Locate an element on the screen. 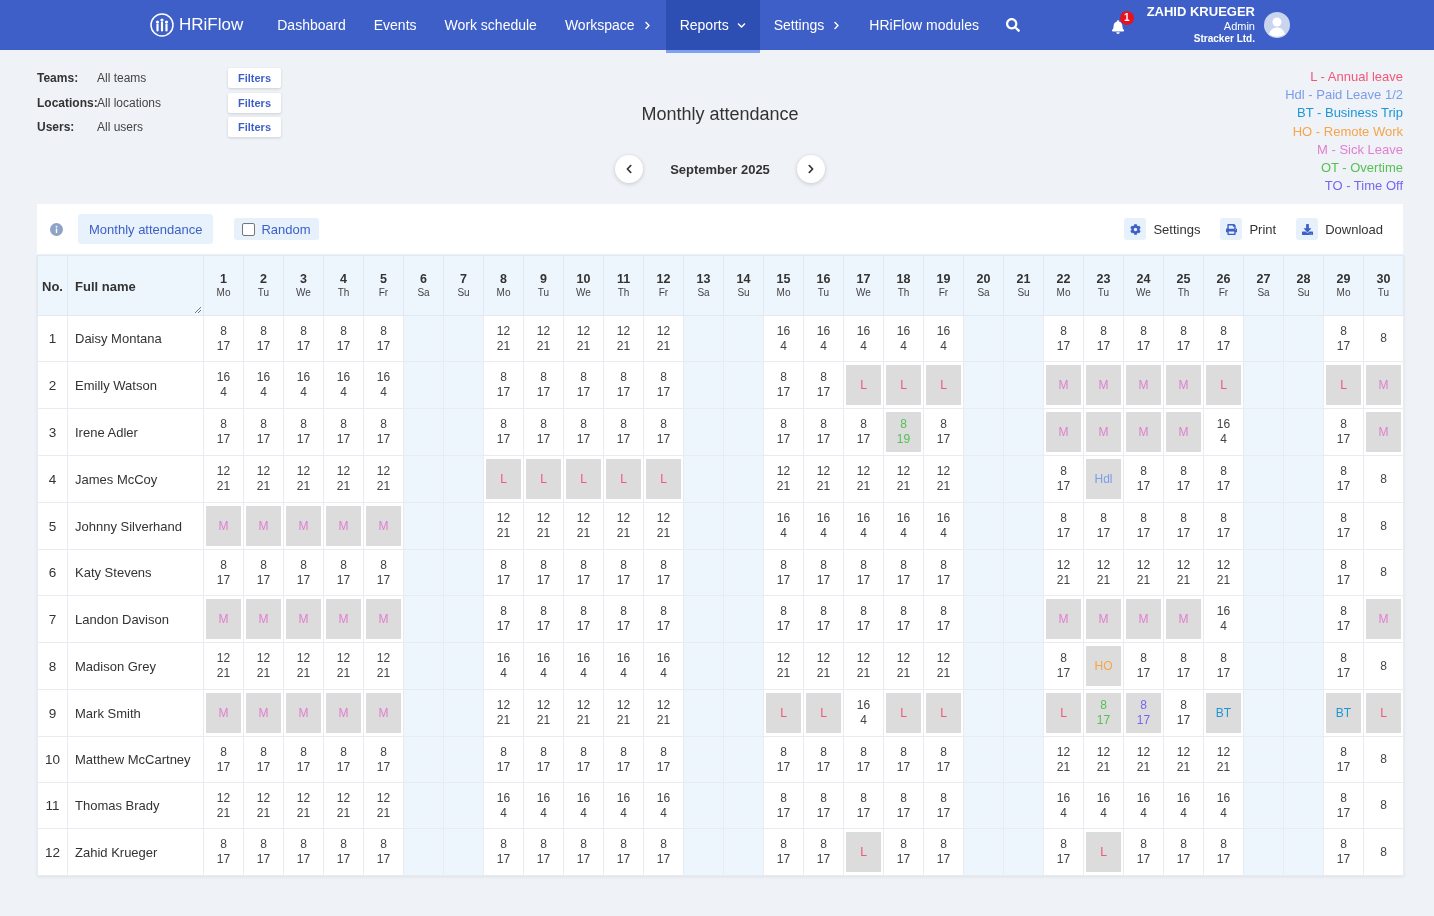 This screenshot has height=916, width=1434. nav-item: Dashboard is located at coordinates (311, 25).